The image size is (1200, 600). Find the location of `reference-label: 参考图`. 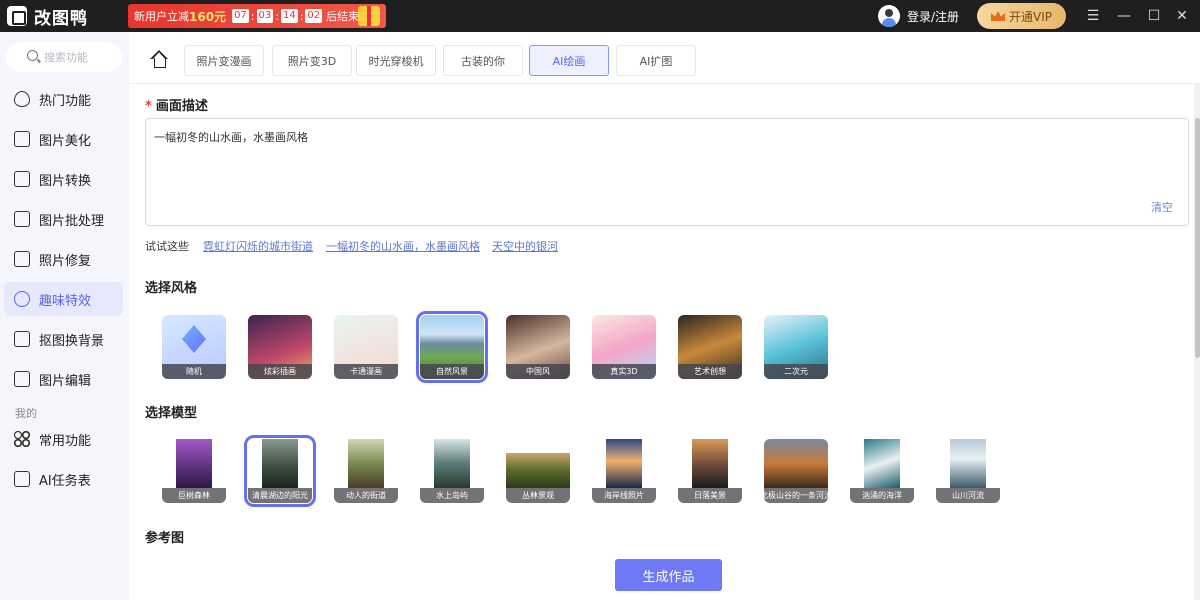

reference-label: 参考图 is located at coordinates (165, 538).